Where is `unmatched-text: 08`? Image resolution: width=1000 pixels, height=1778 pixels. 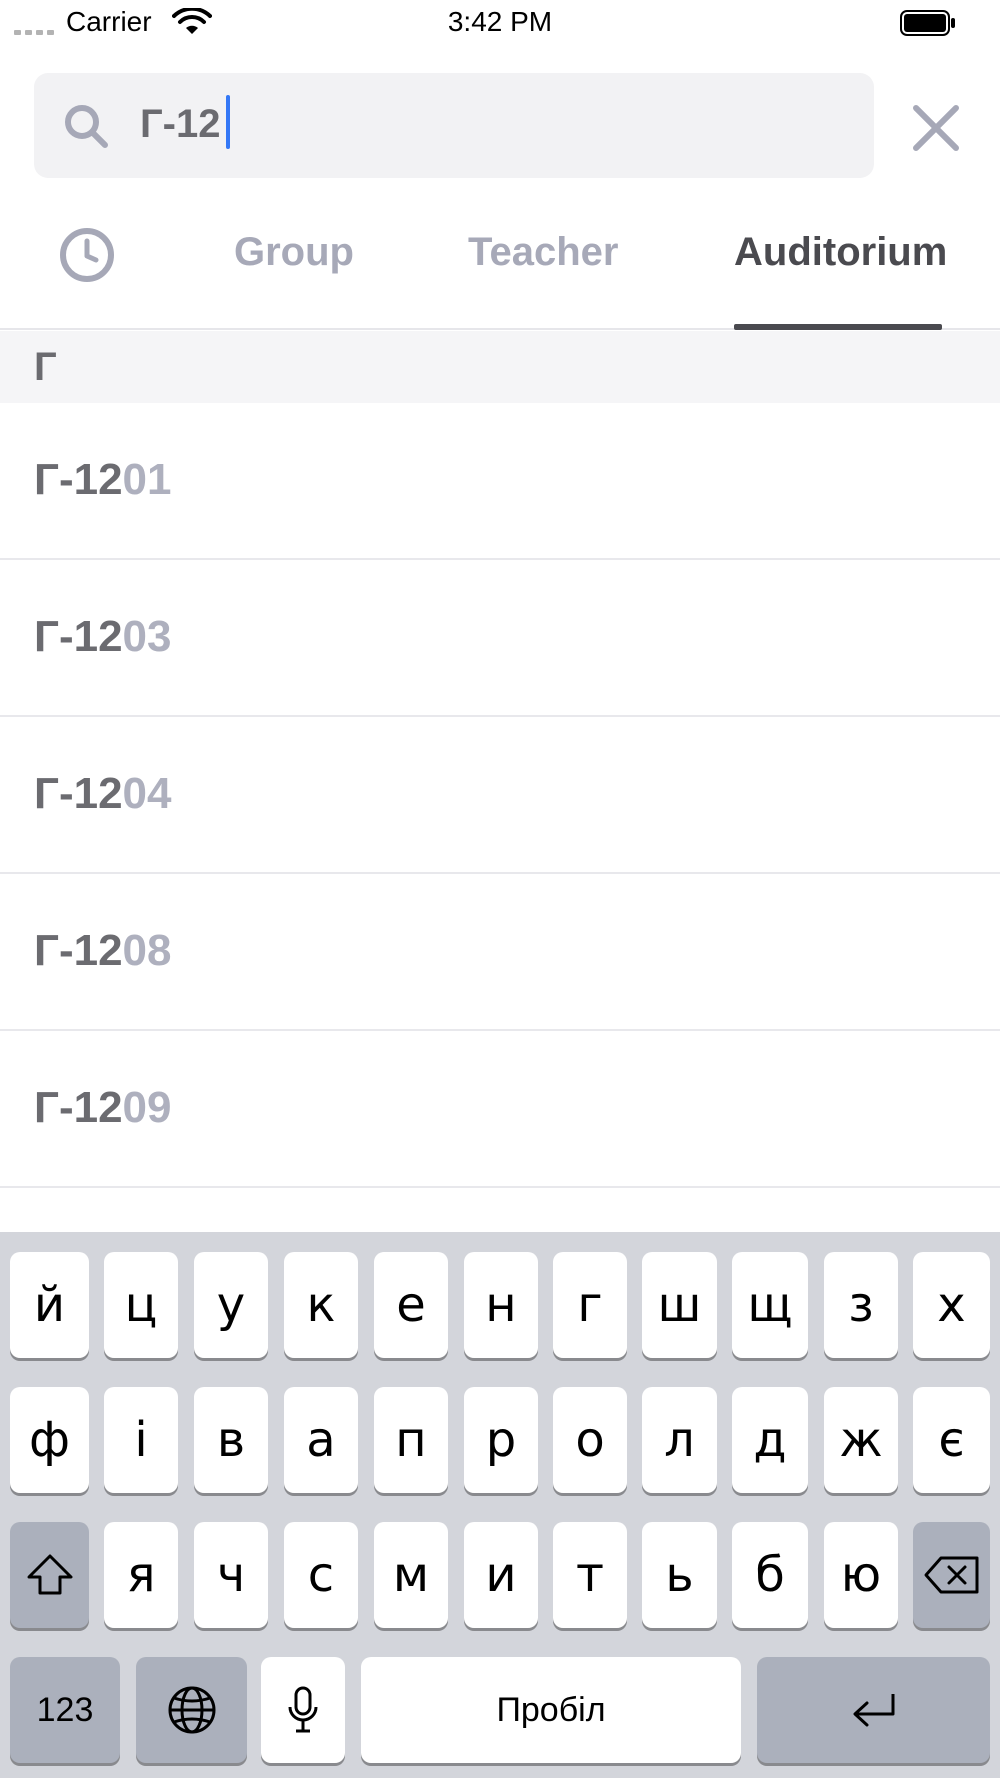
unmatched-text: 08 is located at coordinates (147, 950).